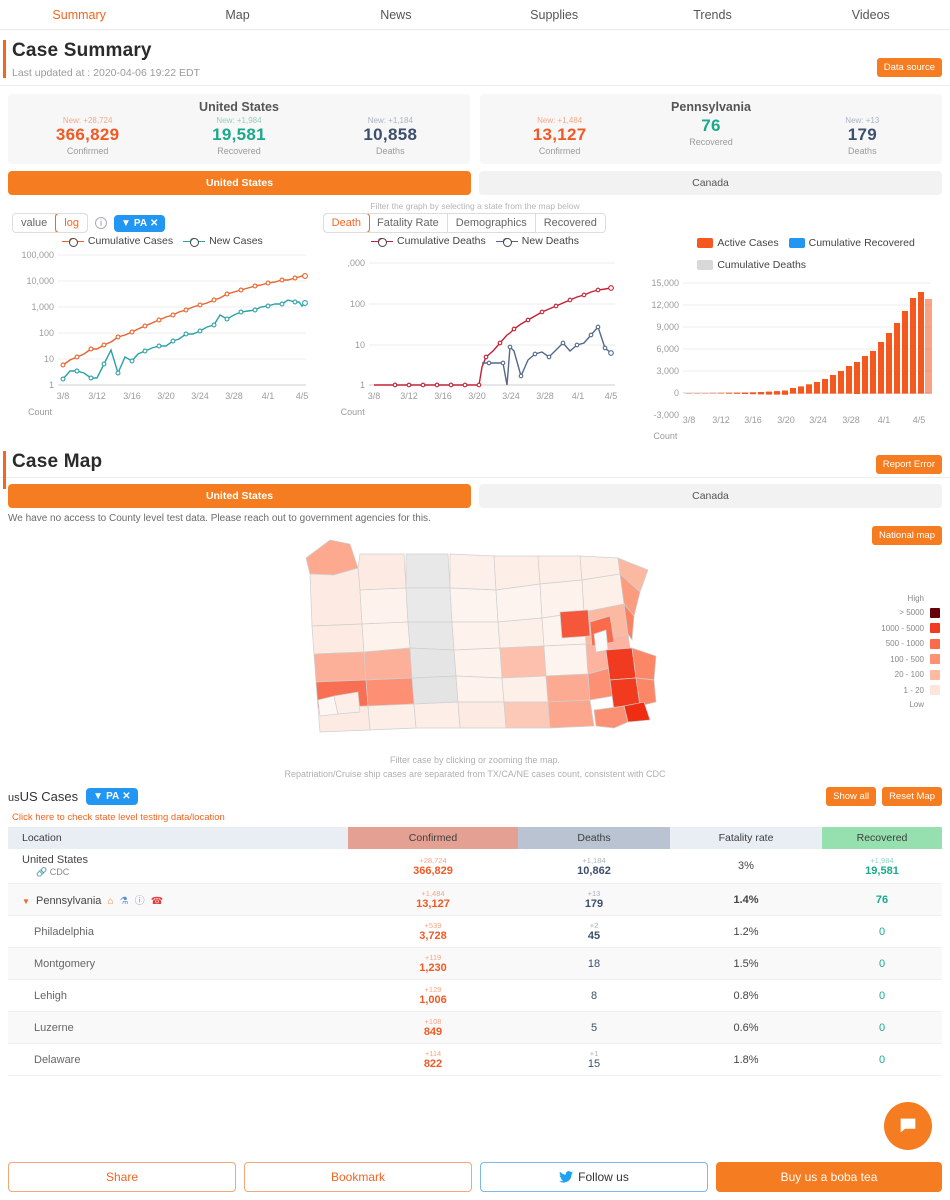 This screenshot has height=1200, width=950. Describe the element at coordinates (79, 15) in the screenshot. I see `nav-tab-summary: Summary` at that location.